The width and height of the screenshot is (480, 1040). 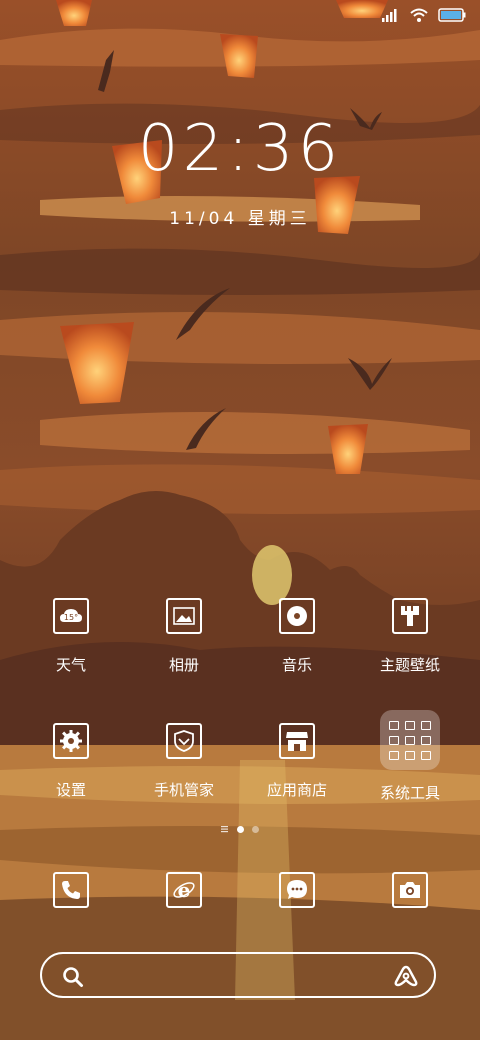 I want to click on clock: 02:36, so click(x=240, y=149).